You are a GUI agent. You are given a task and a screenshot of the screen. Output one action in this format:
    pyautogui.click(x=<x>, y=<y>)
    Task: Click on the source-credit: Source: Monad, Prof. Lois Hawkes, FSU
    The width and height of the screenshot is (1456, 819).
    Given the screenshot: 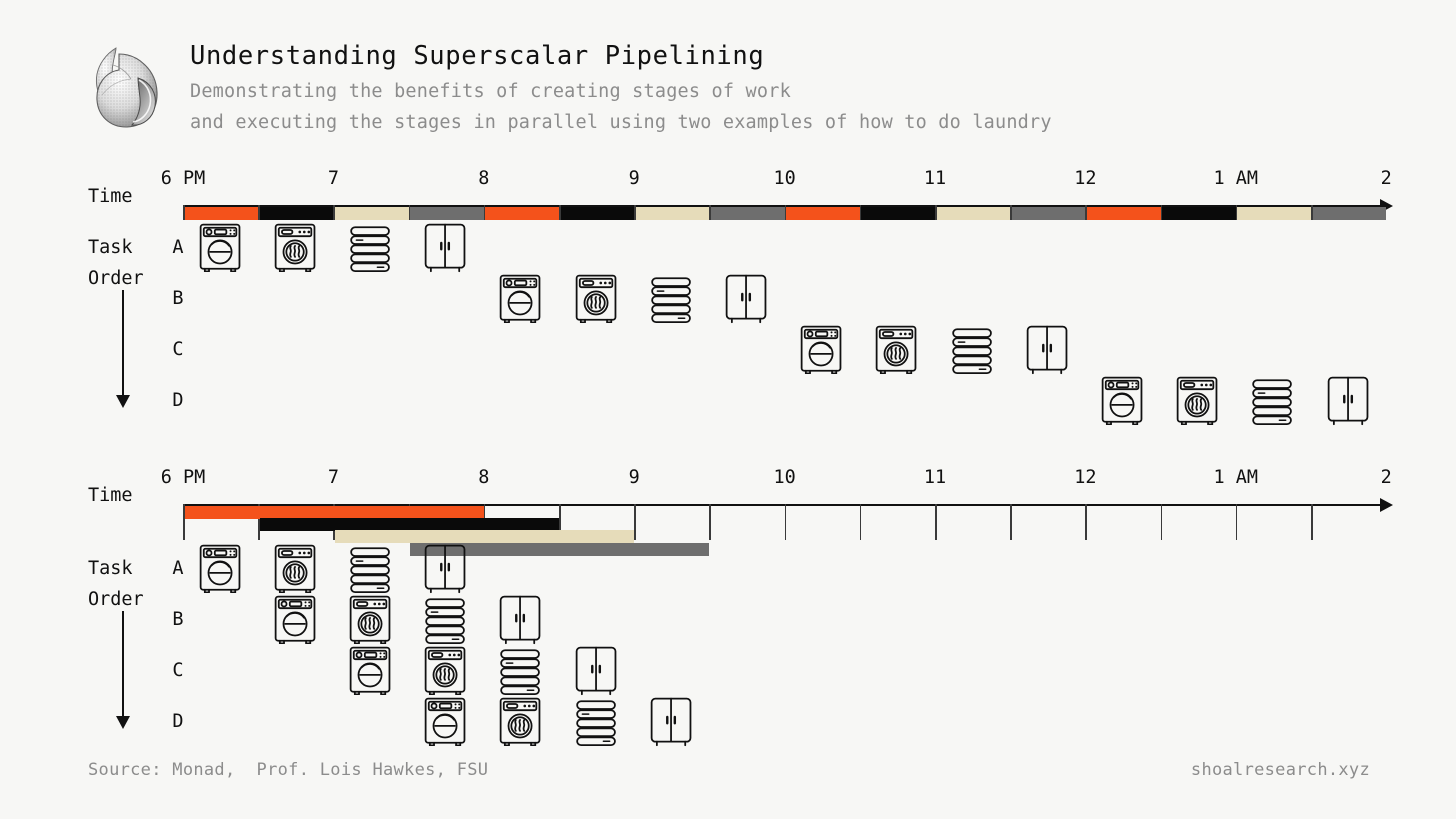 What is the action you would take?
    pyautogui.click(x=288, y=770)
    